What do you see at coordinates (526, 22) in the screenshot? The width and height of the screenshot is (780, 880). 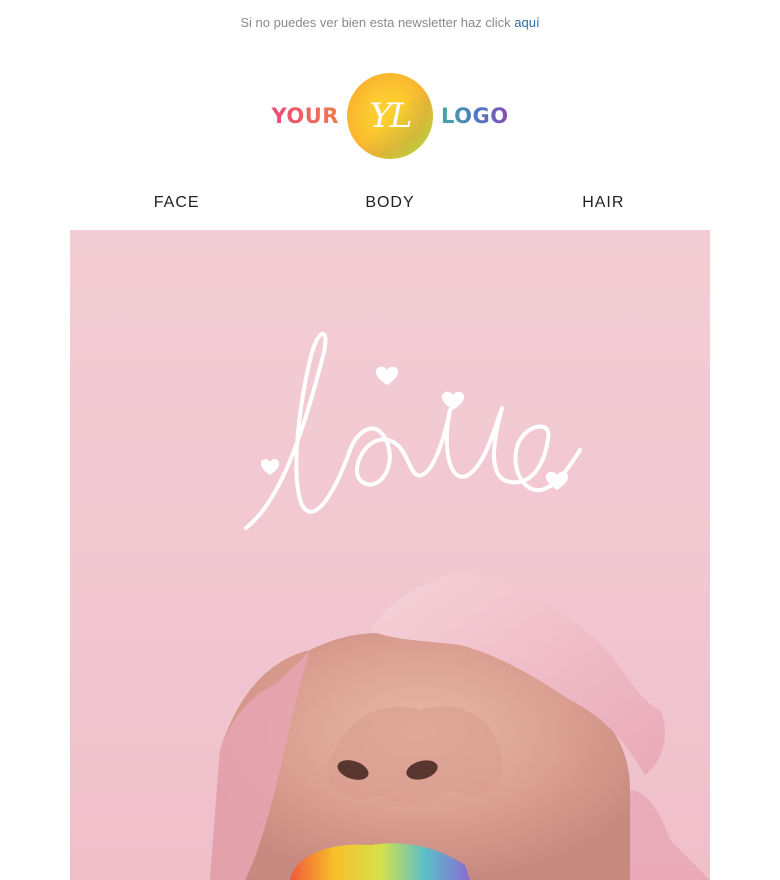 I see `view-online-link: aquí` at bounding box center [526, 22].